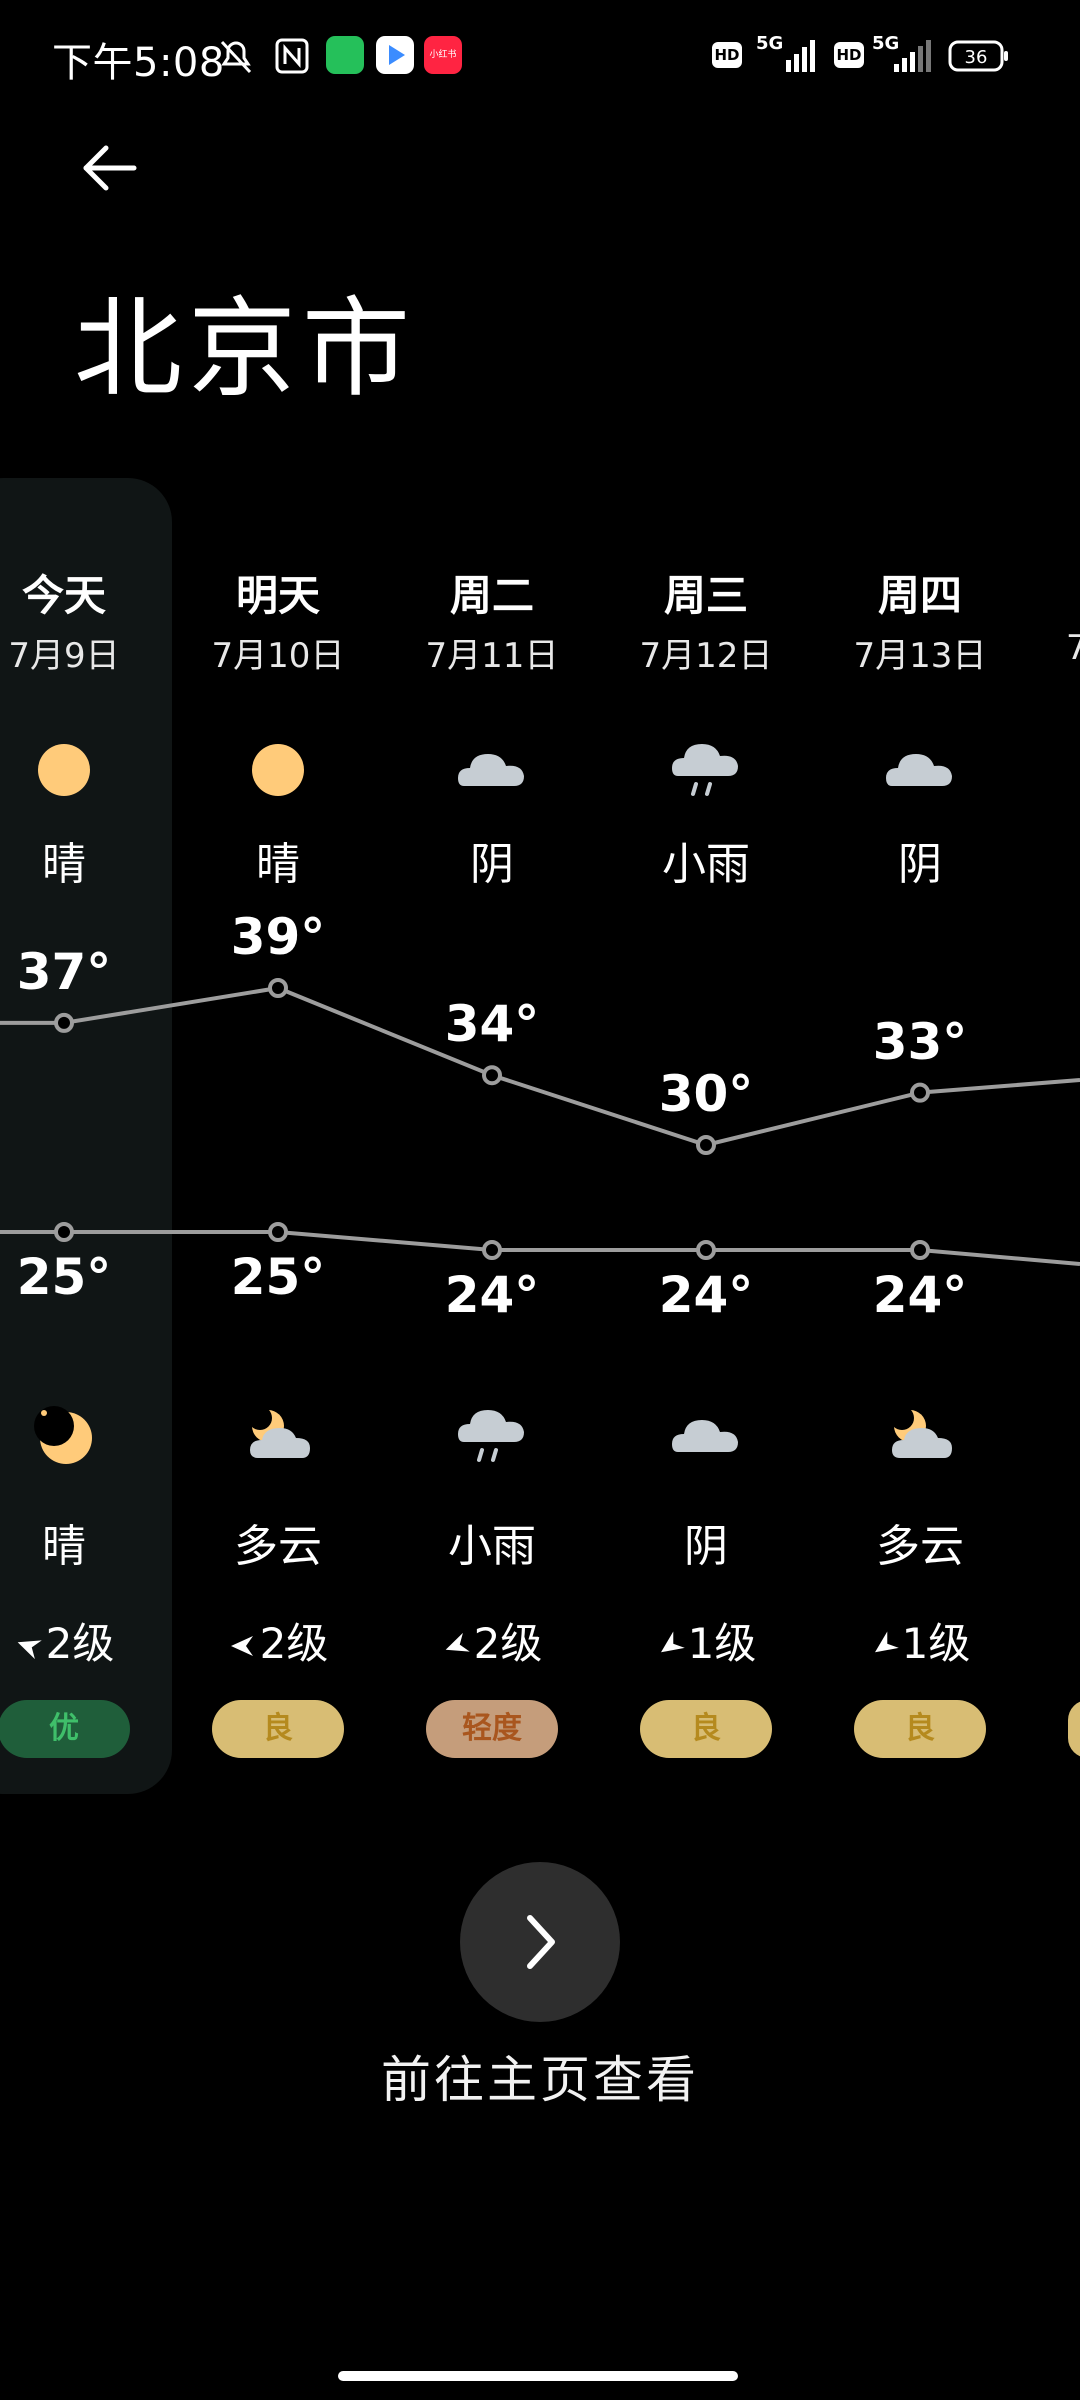 The width and height of the screenshot is (1080, 2400). Describe the element at coordinates (540, 1066) in the screenshot. I see `high-temp-line` at that location.